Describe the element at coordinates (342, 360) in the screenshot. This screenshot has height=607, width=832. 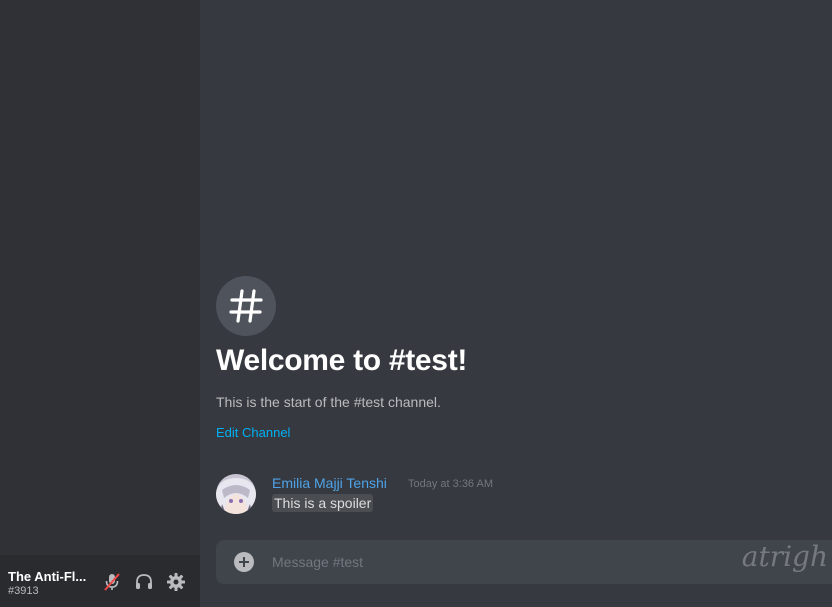
I see `welcome-title: Welcome to #test!` at that location.